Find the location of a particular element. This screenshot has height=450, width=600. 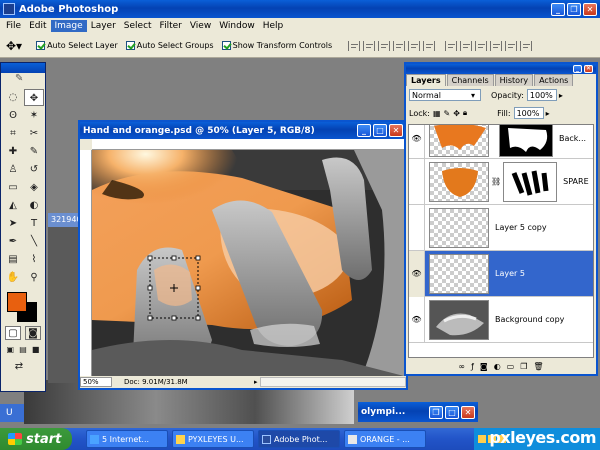

menu-filter: Filter is located at coordinates (171, 26).